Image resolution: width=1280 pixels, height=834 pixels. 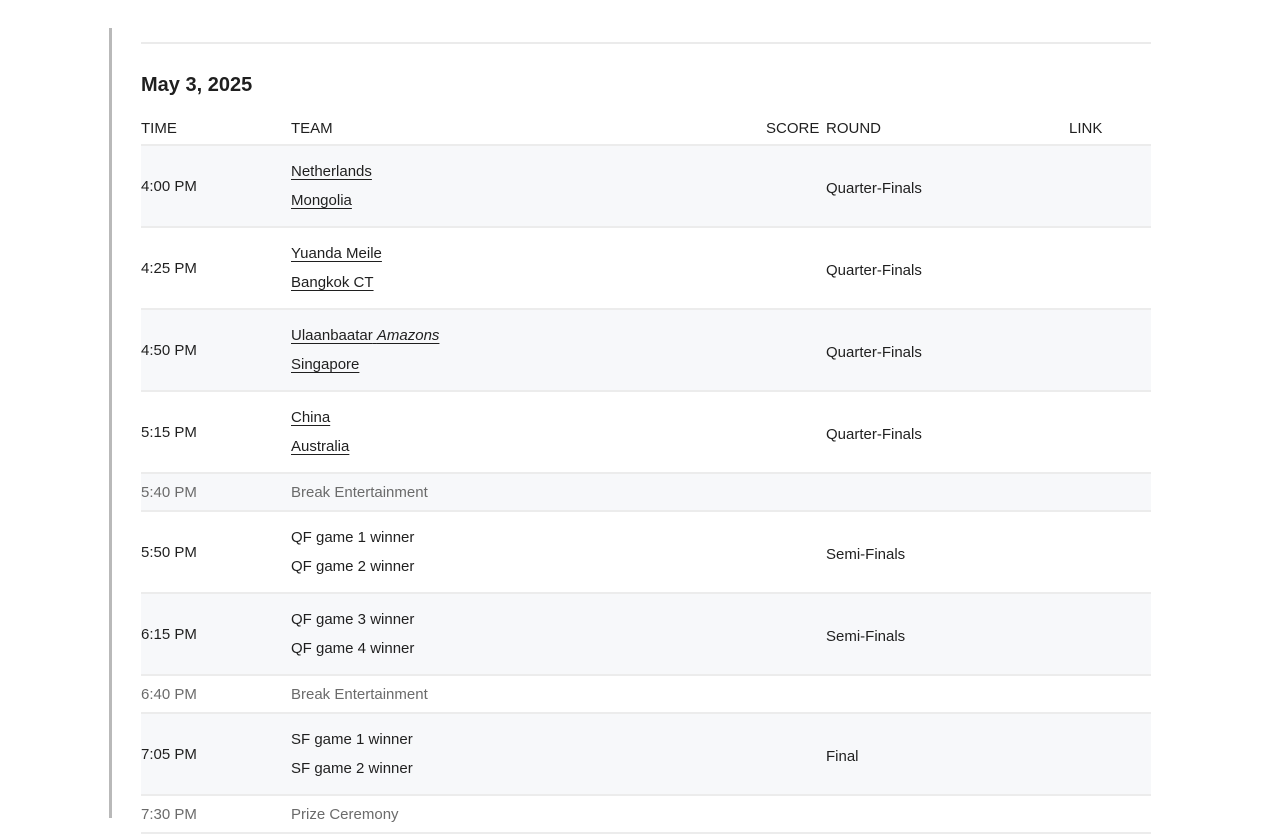 I want to click on team-placeholder: SF game 1 winner, so click(x=352, y=739).